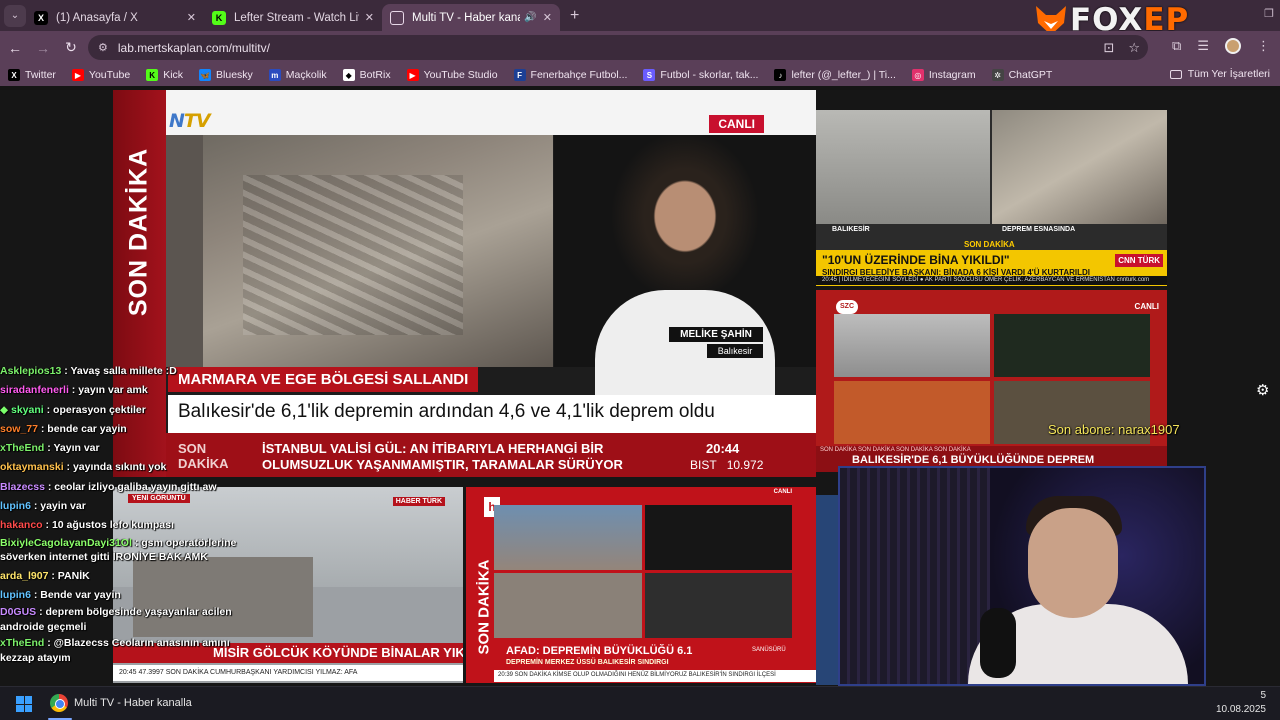 This screenshot has height=720, width=1280. I want to click on chrome-icon, so click(59, 703).